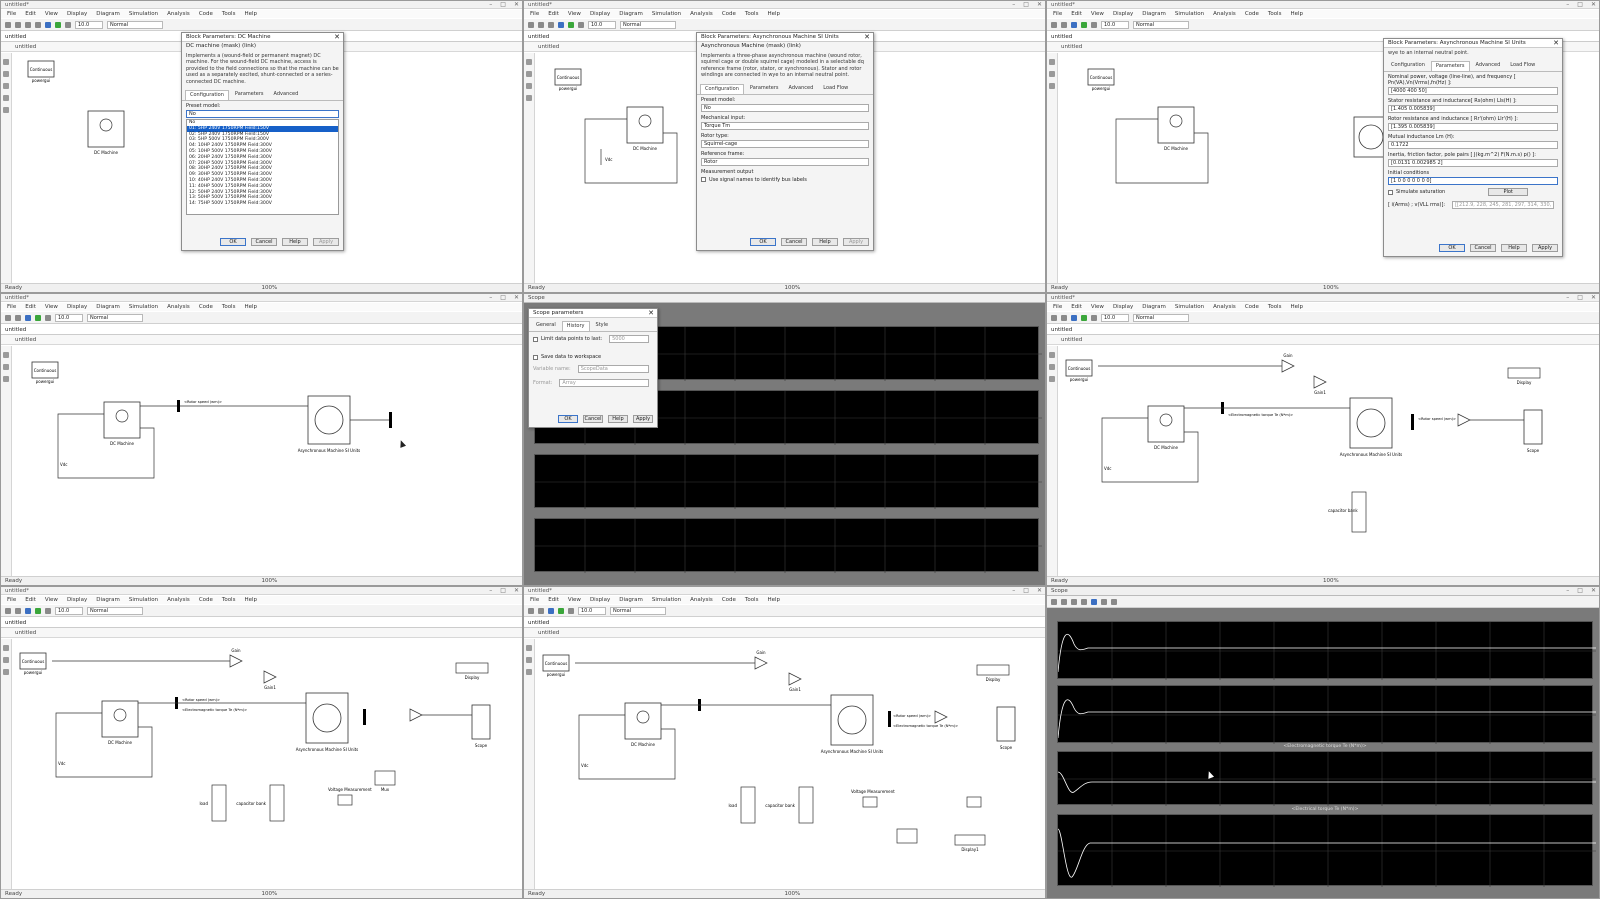 This screenshot has width=1600, height=899. I want to click on voltage-measurement-block, so click(870, 802).